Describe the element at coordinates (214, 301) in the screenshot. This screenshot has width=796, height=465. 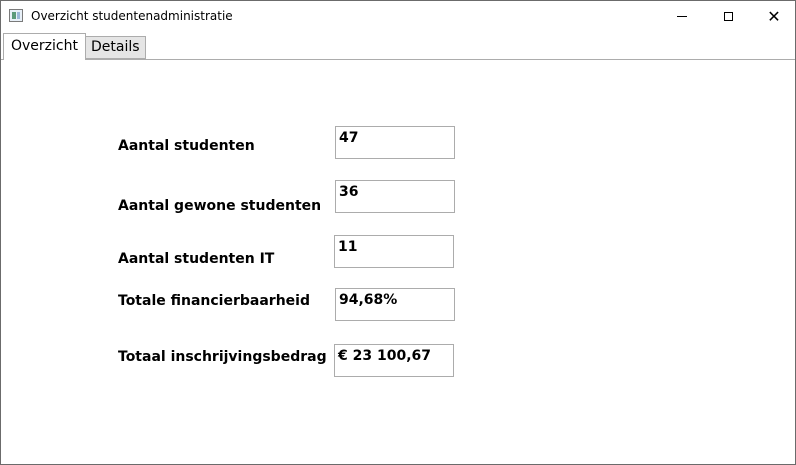
I see `label-totale-financierbaarheid: Totale financierbaarheid` at that location.